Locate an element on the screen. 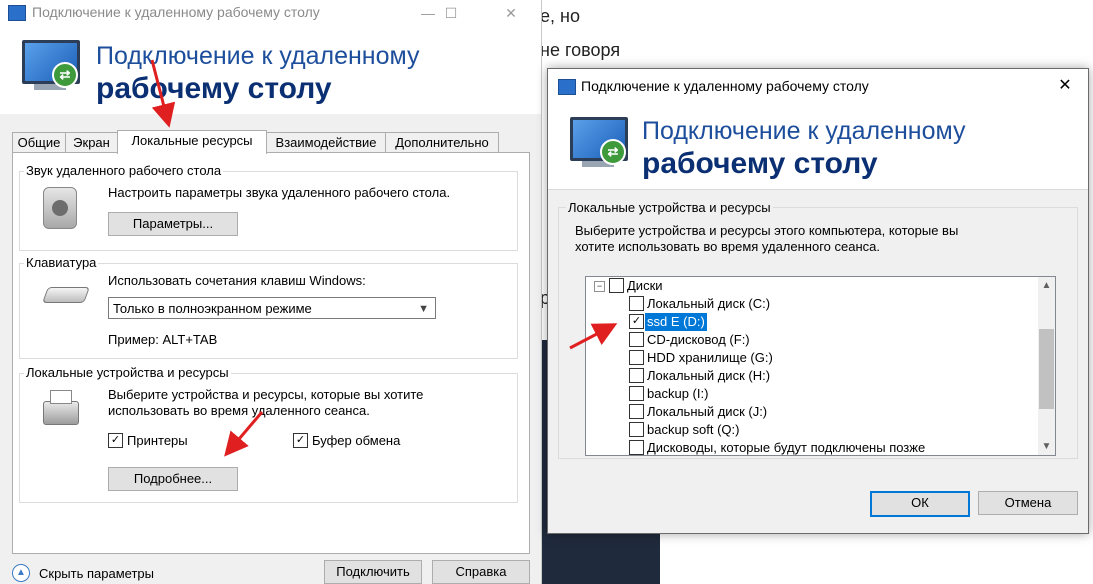  background-text-line: не говоря is located at coordinates (580, 50).